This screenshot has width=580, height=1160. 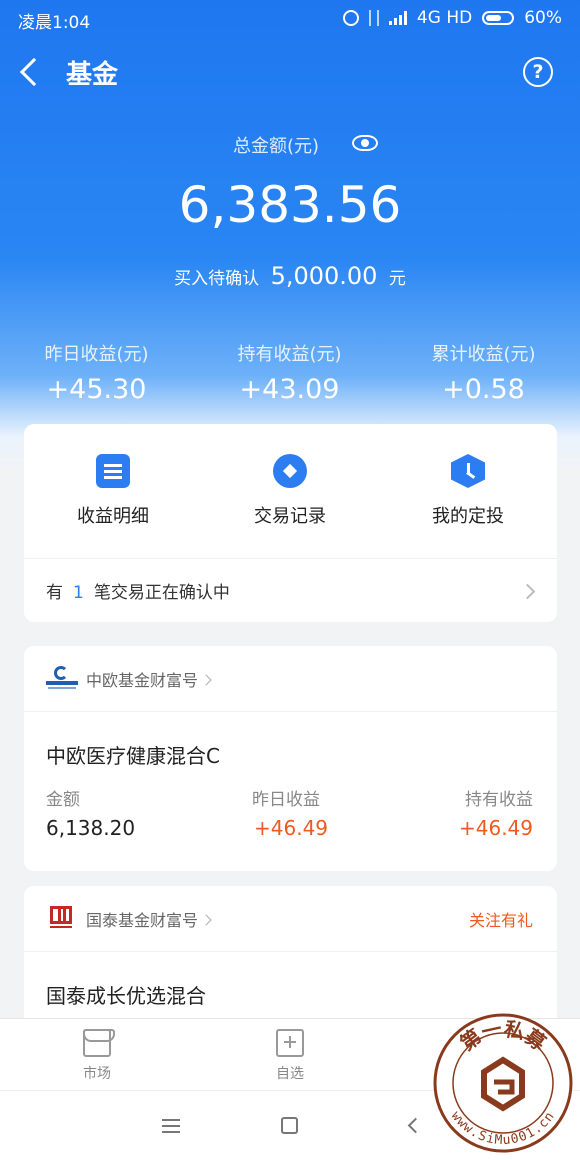 I want to click on stat-value: +0.58, so click(x=483, y=389).